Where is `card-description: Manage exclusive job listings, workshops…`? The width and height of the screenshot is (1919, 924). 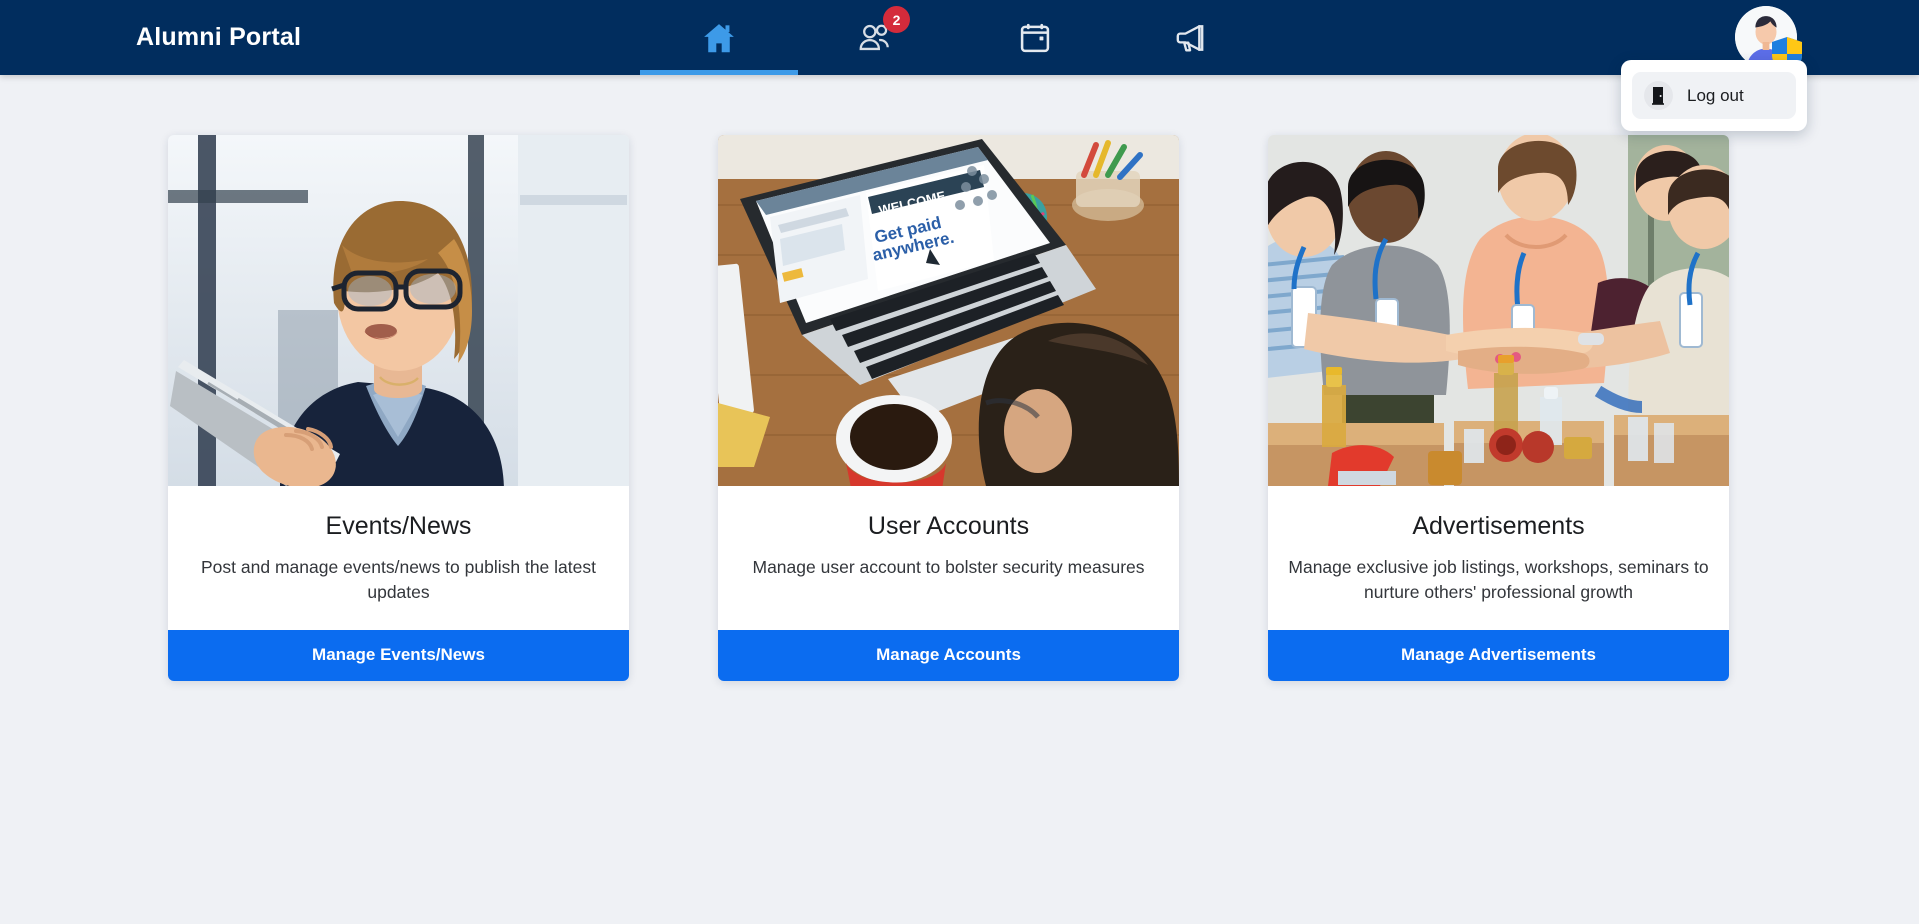
card-description: Manage exclusive job listings, workshops… is located at coordinates (1498, 580).